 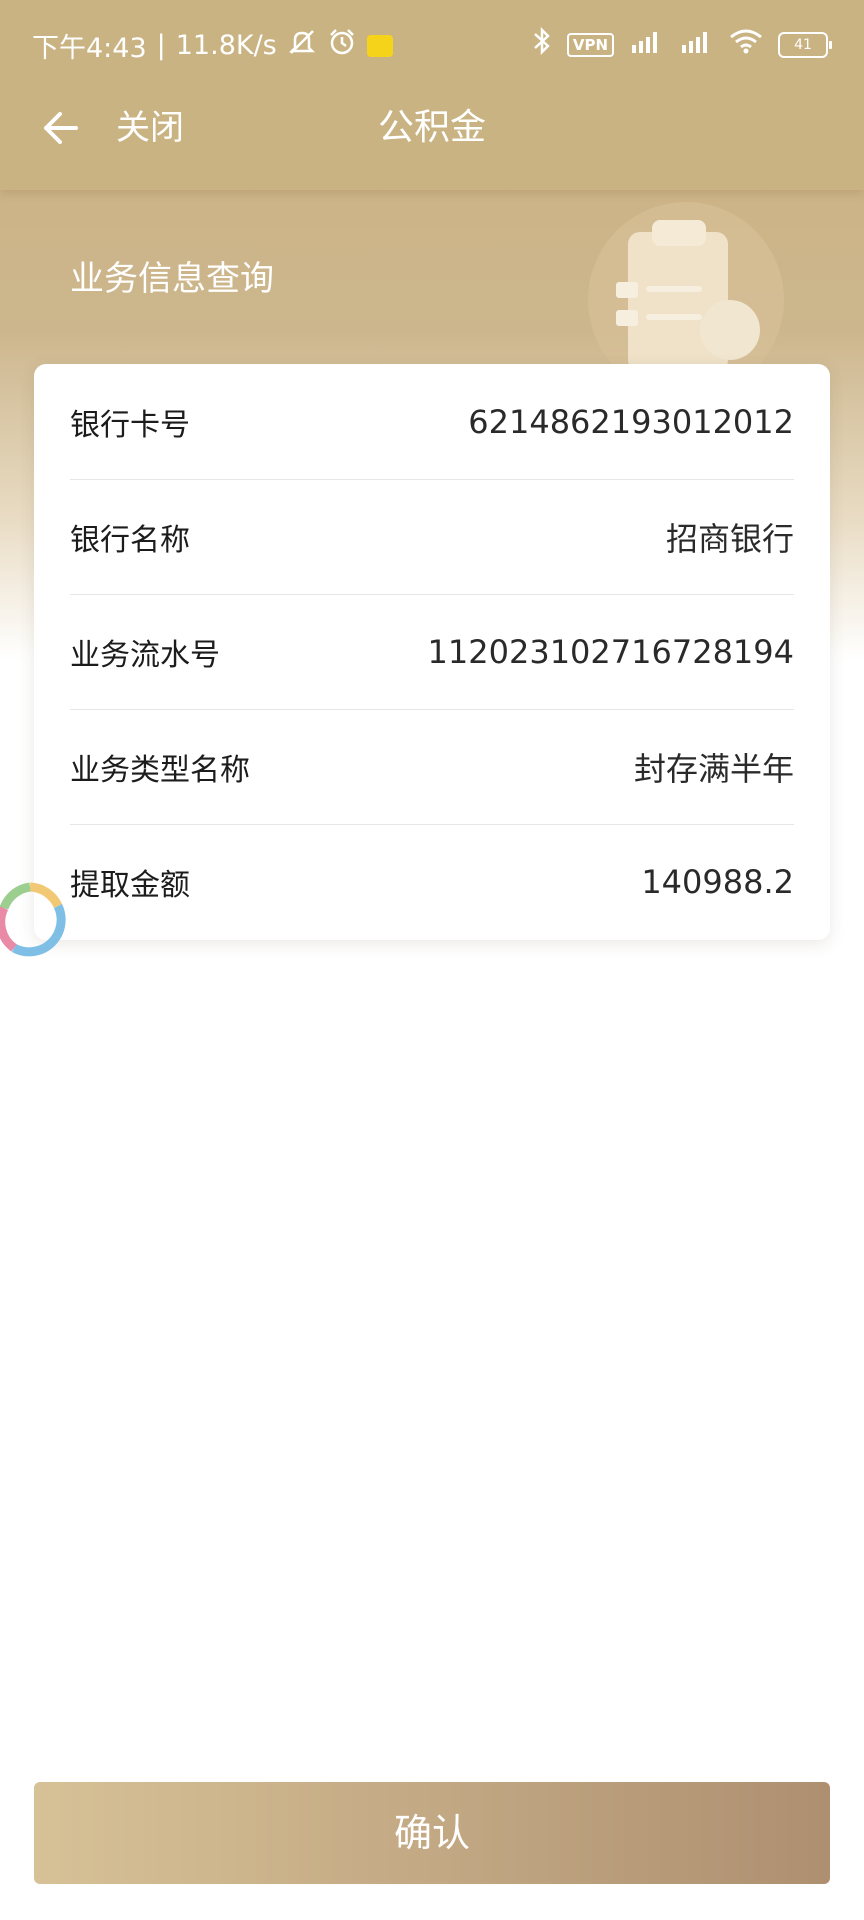 I want to click on detail-value: 封存满半年, so click(x=713, y=768).